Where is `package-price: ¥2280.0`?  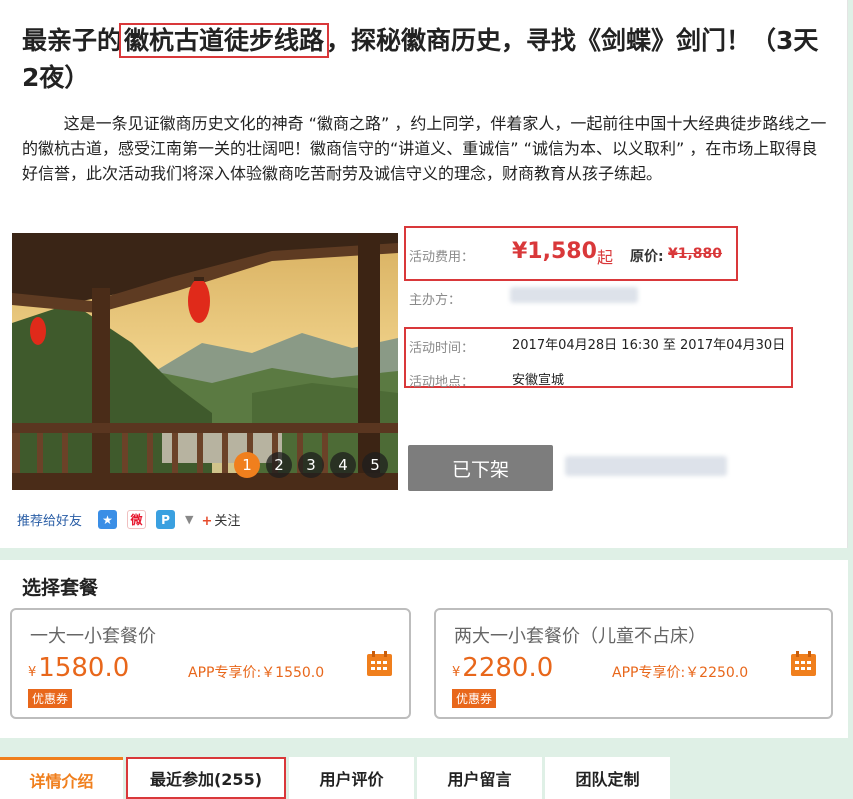
package-price: ¥2280.0 is located at coordinates (502, 668).